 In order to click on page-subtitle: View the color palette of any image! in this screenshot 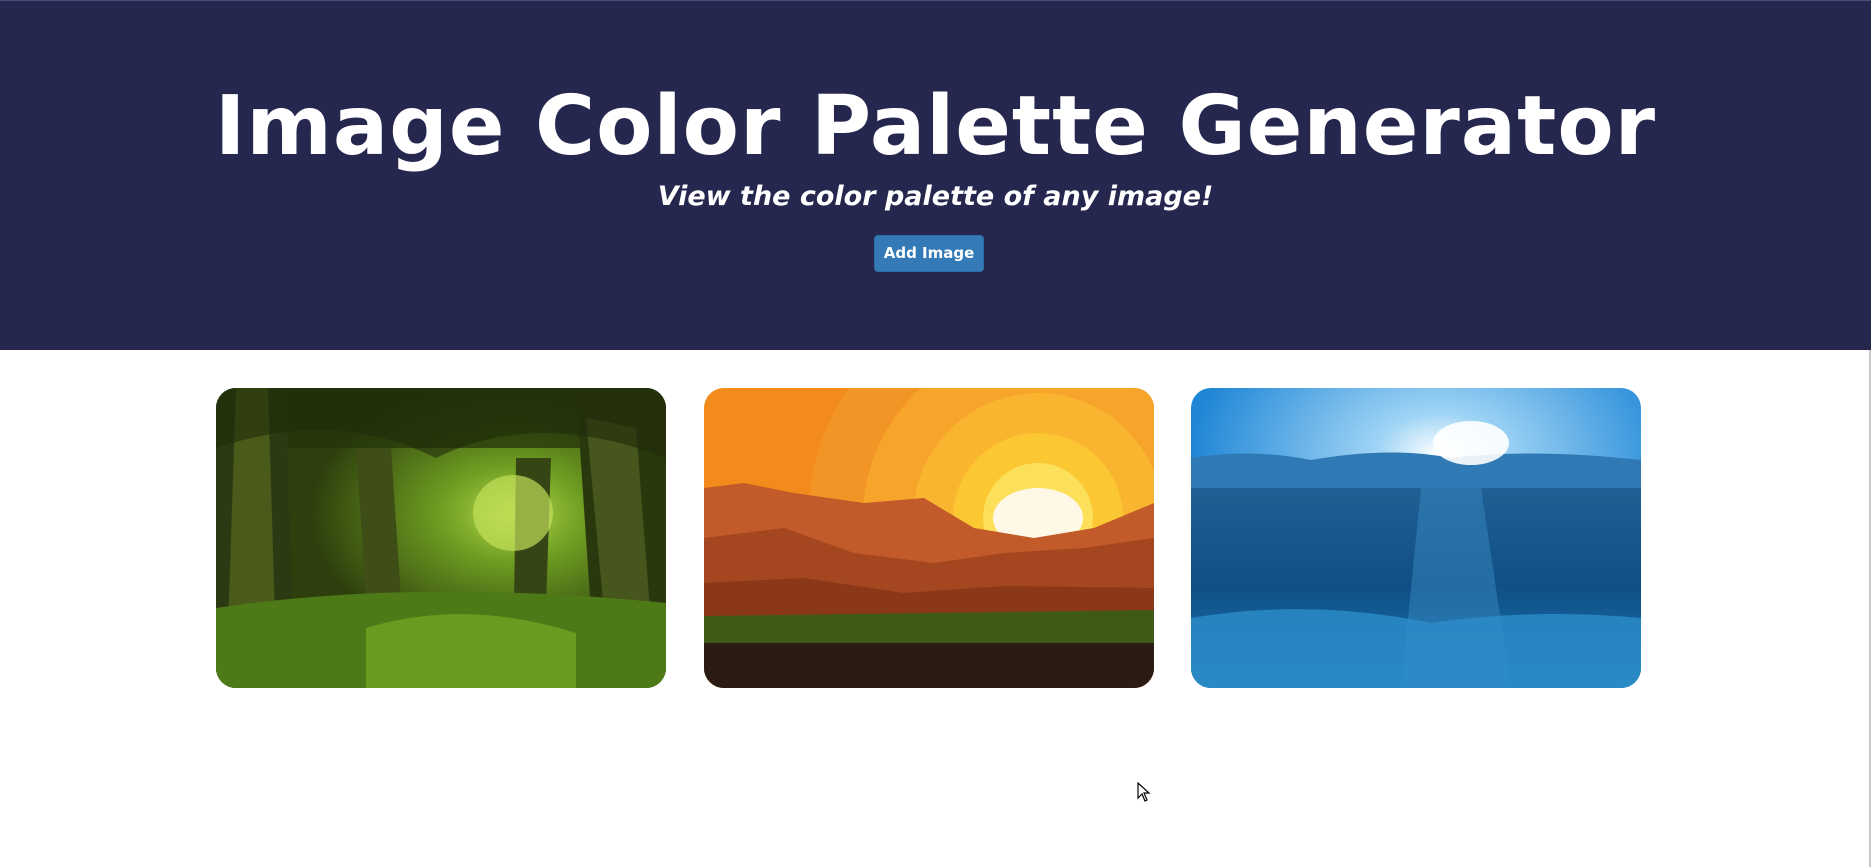, I will do `click(935, 196)`.